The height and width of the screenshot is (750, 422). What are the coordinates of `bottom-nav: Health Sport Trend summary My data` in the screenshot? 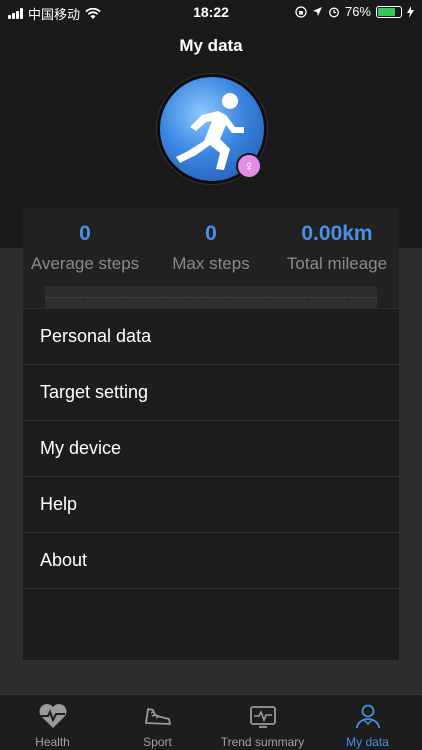 It's located at (211, 722).